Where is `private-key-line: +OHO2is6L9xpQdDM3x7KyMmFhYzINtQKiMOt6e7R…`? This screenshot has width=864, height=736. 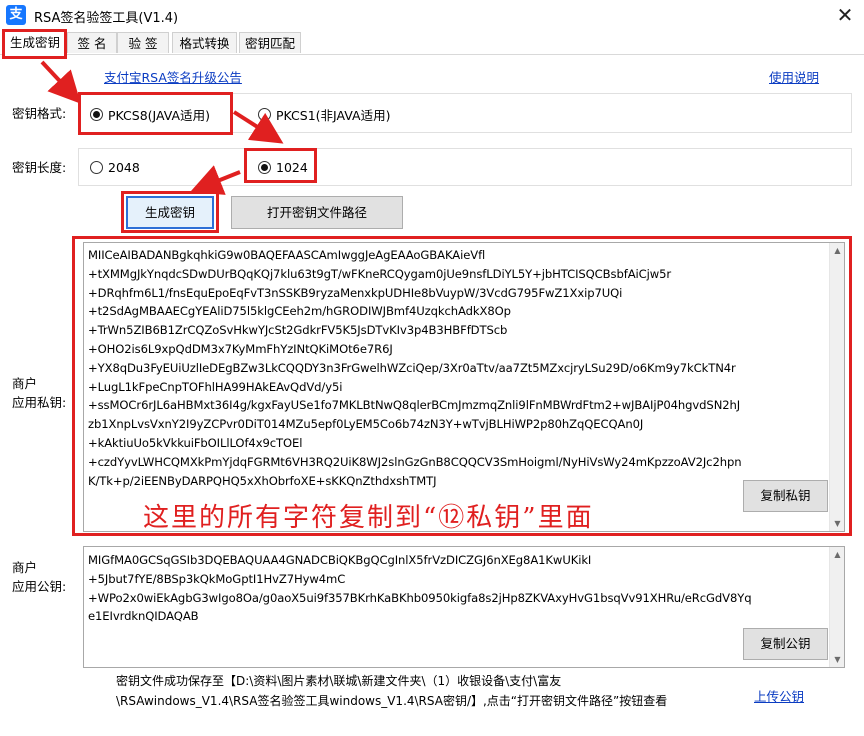 private-key-line: +OHO2is6L9xpQdDM3x7KyMmFhYzINtQKiMOt6e7R… is located at coordinates (240, 348).